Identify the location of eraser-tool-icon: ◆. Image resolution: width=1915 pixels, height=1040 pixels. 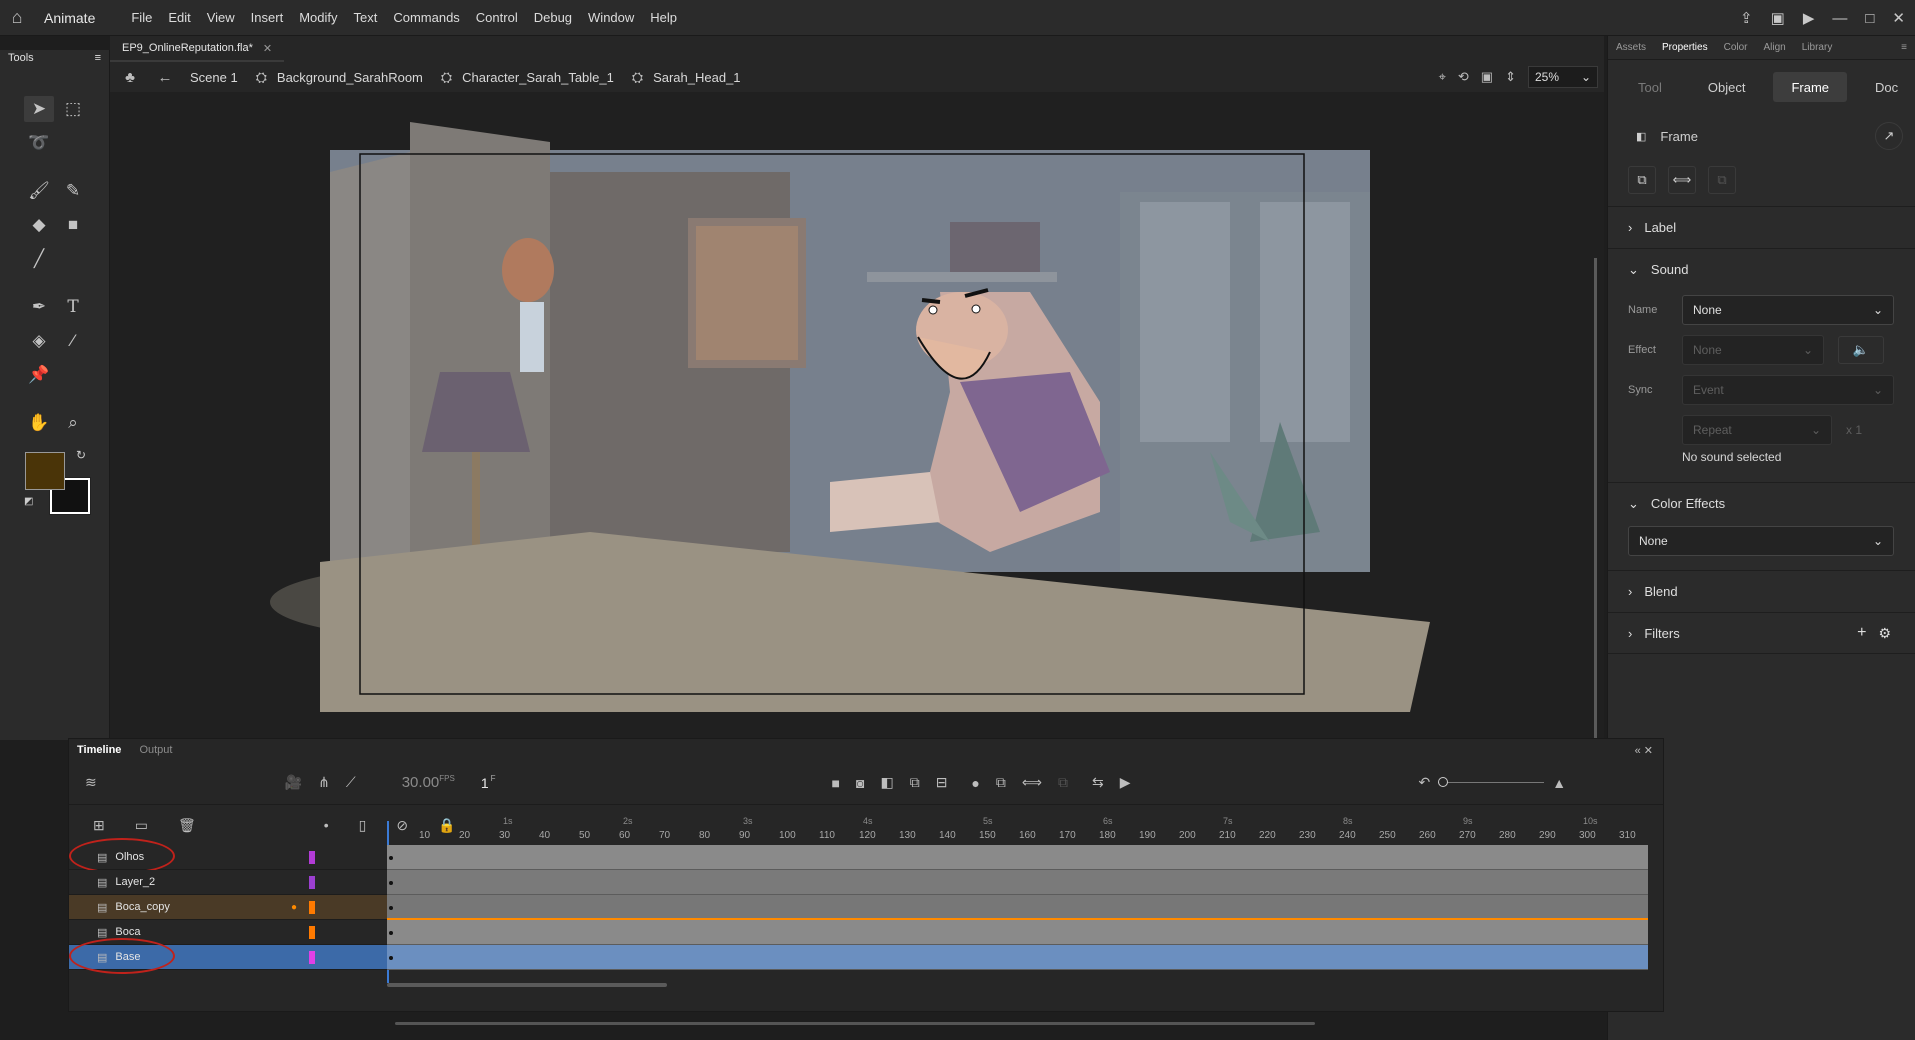
(39, 225).